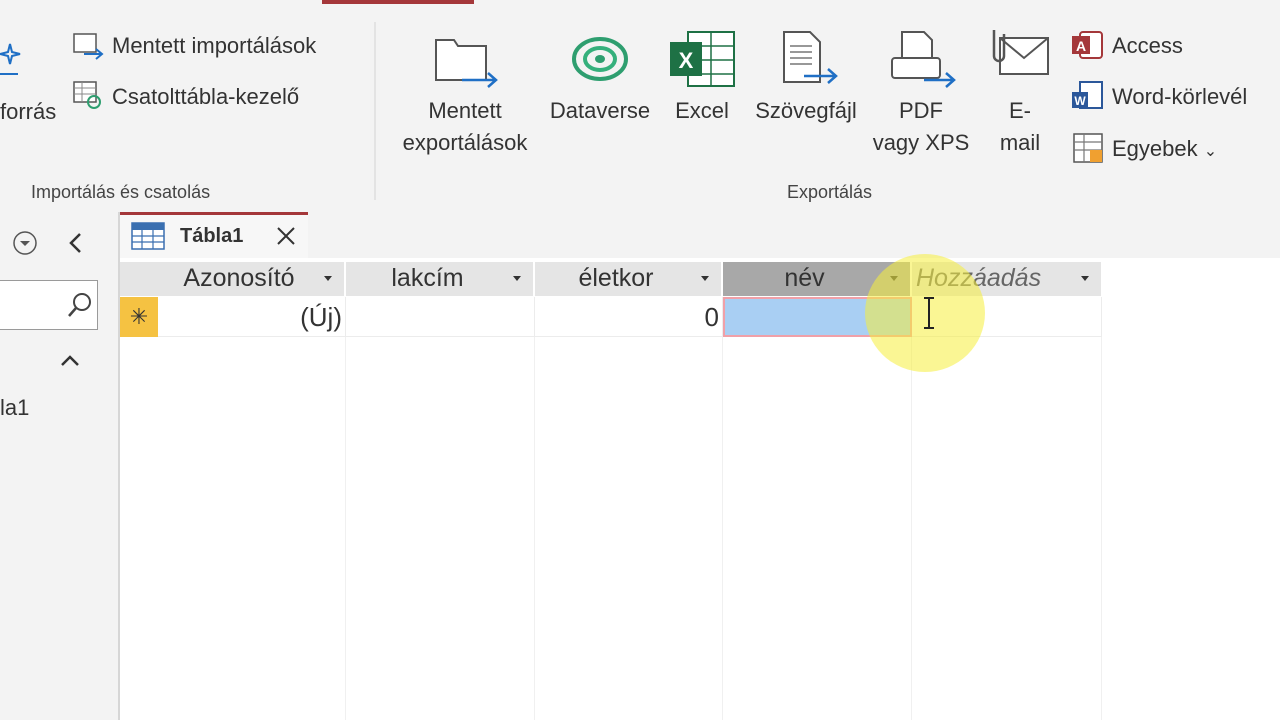 The image size is (1280, 720). What do you see at coordinates (139, 279) in the screenshot?
I see `select-all-corner` at bounding box center [139, 279].